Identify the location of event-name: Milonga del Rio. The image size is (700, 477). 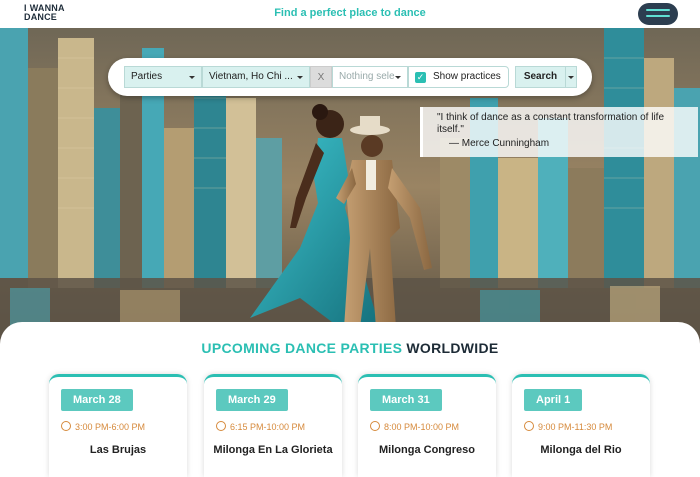
(581, 450).